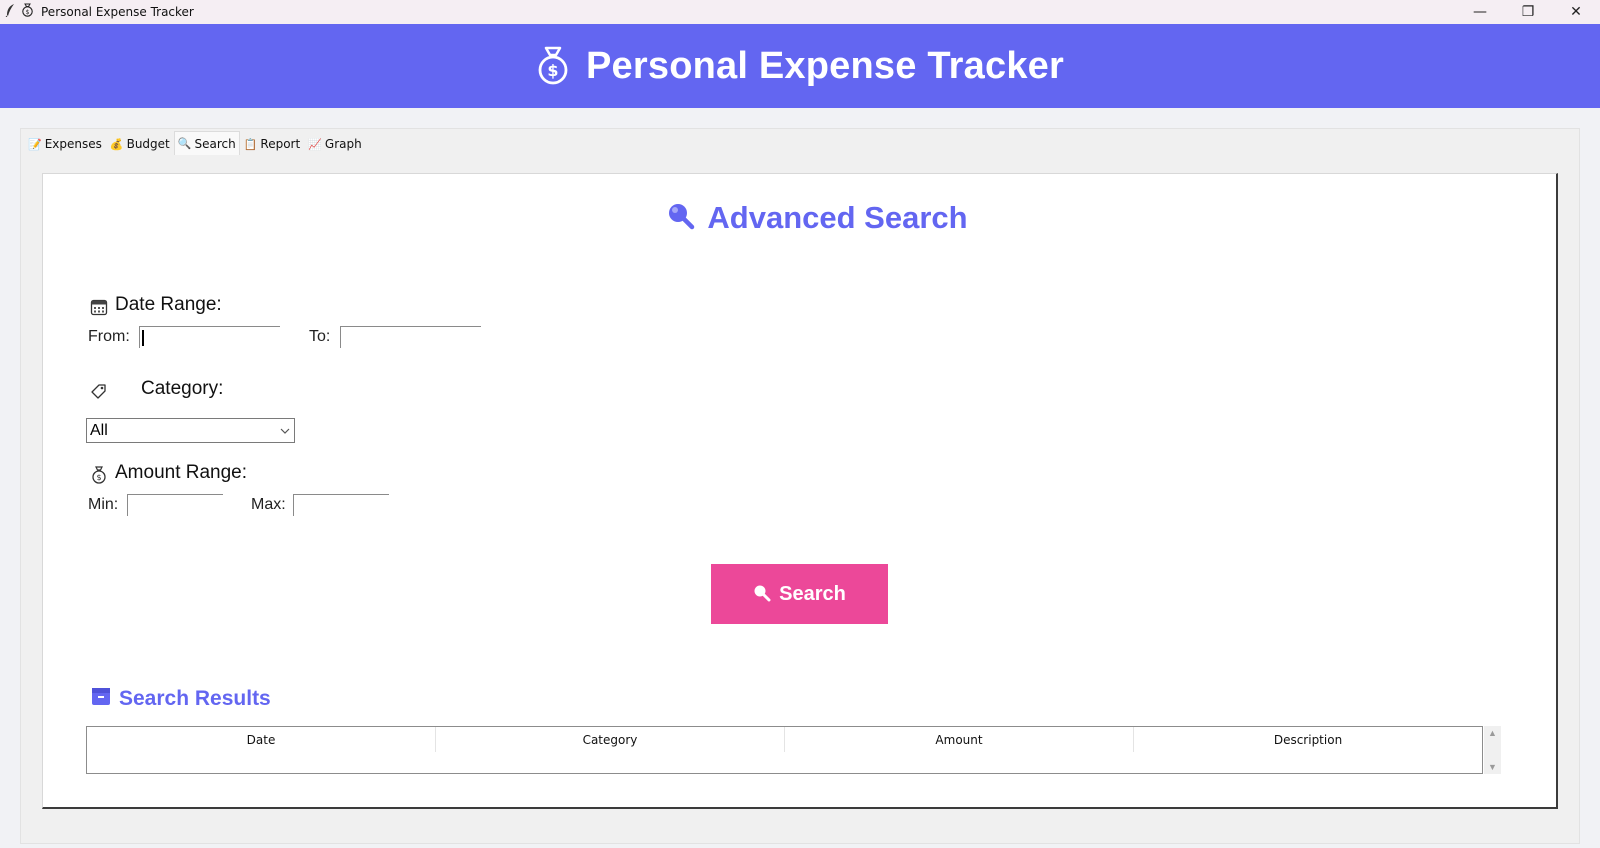 This screenshot has width=1600, height=848. I want to click on tab-budget: 💰 Budget, so click(140, 144).